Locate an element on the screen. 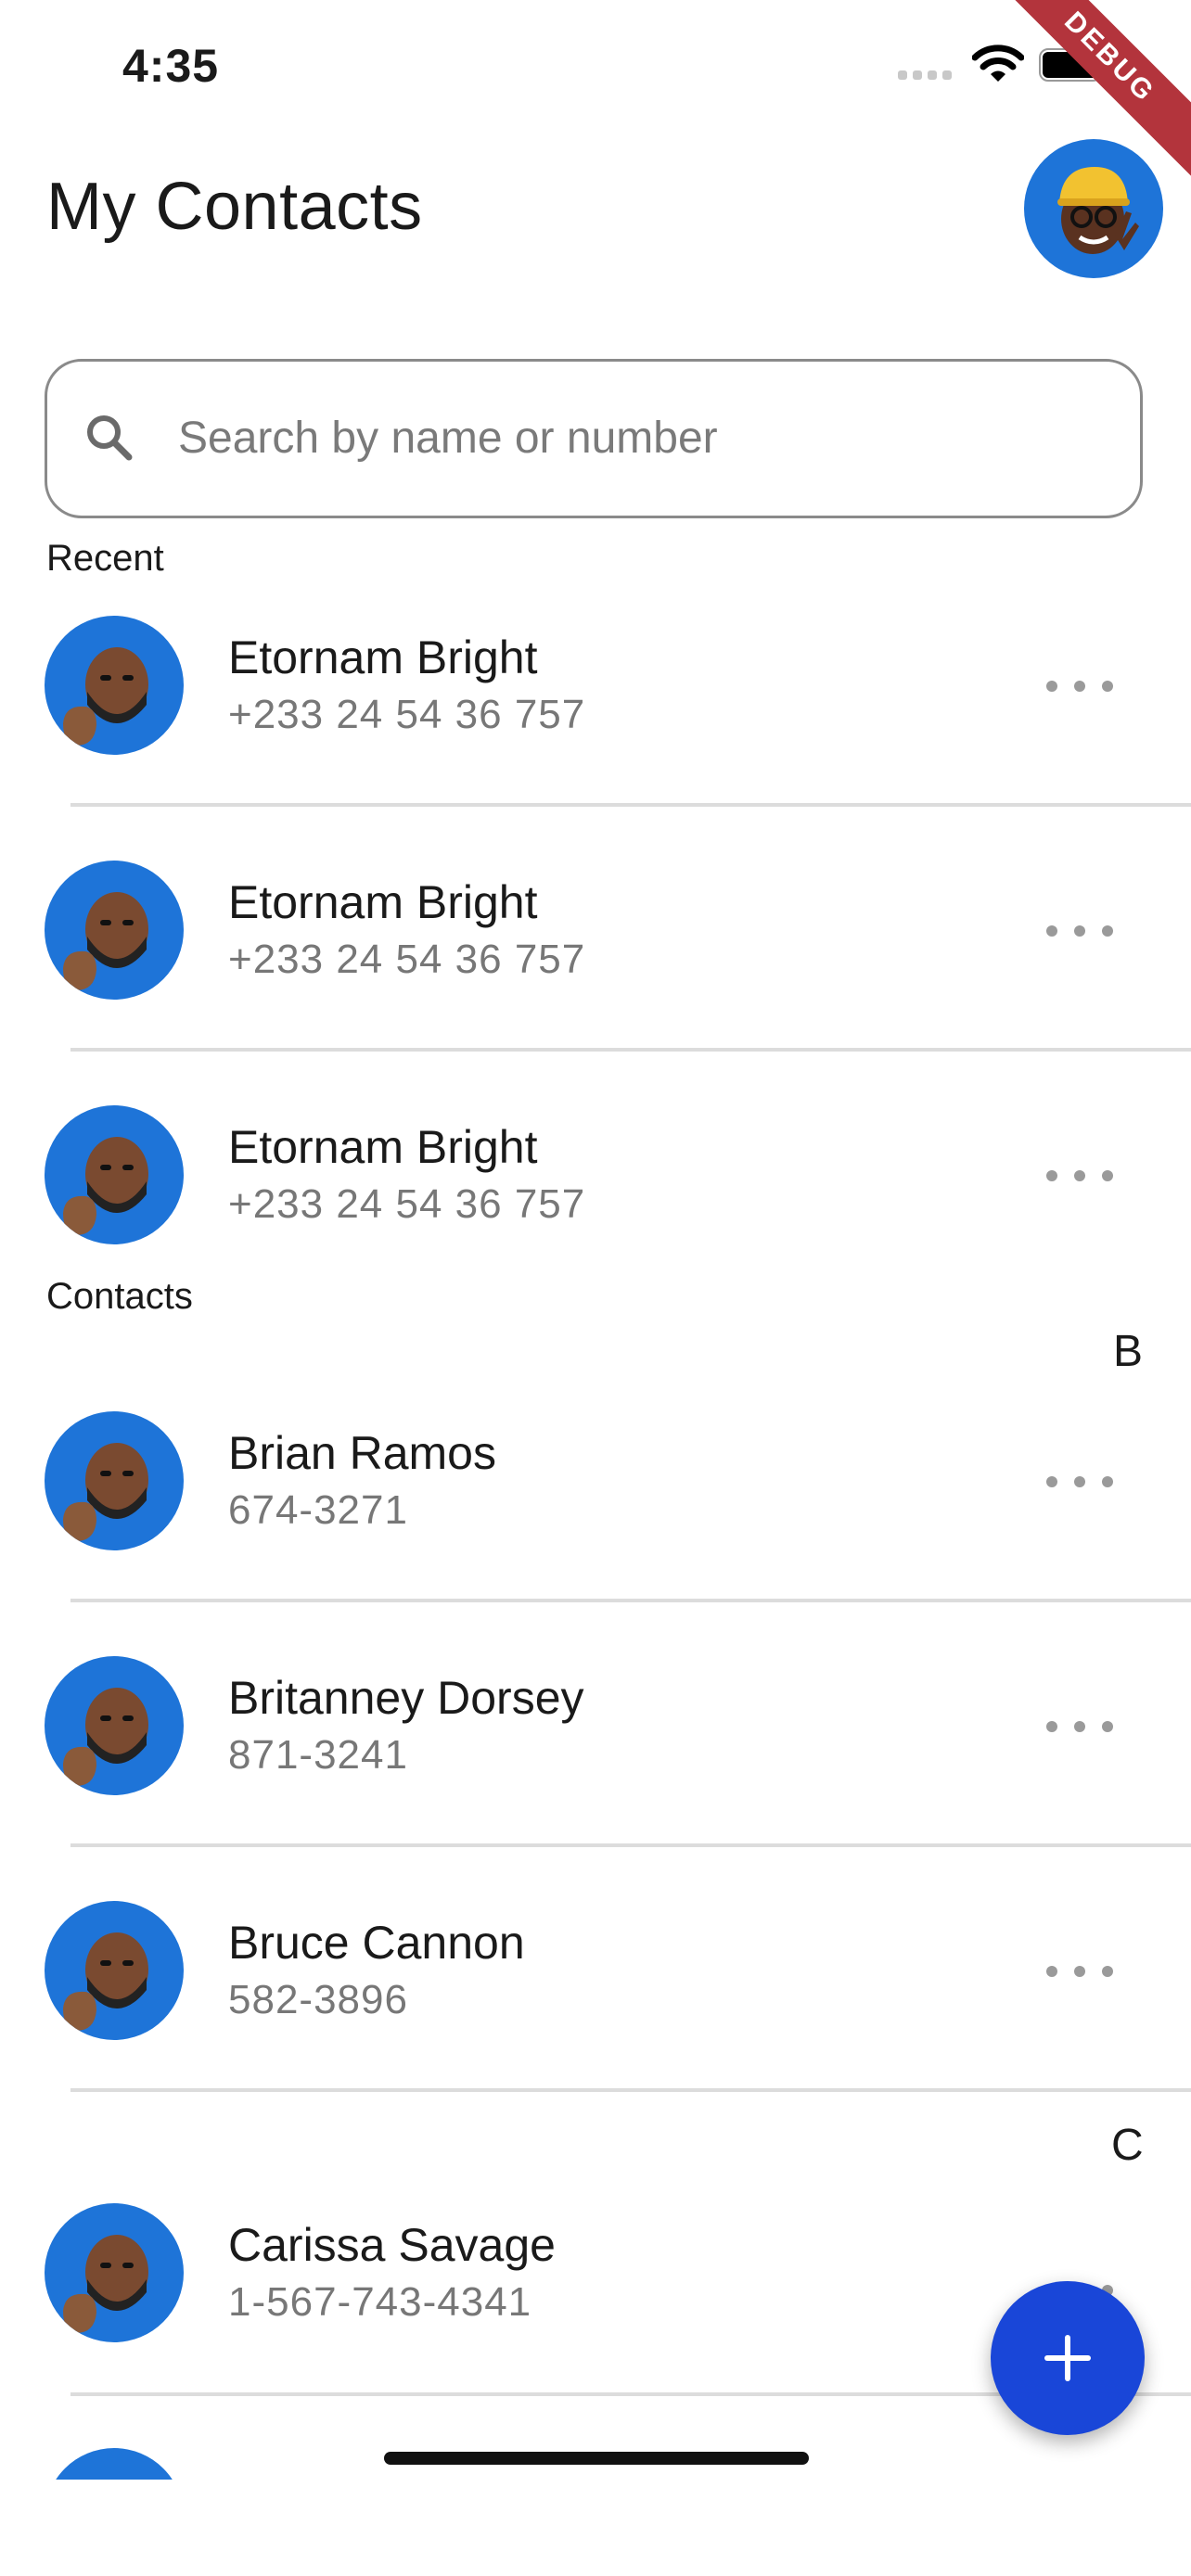  contact-row: Britanney Dorsey 871-3241 is located at coordinates (595, 1769).